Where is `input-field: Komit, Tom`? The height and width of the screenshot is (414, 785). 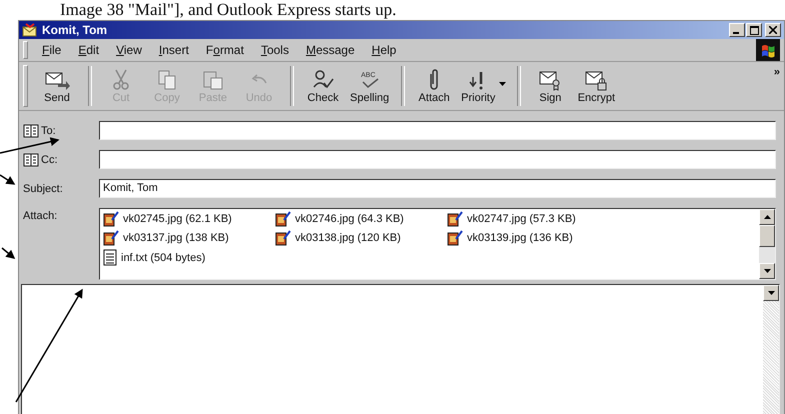 input-field: Komit, Tom is located at coordinates (437, 188).